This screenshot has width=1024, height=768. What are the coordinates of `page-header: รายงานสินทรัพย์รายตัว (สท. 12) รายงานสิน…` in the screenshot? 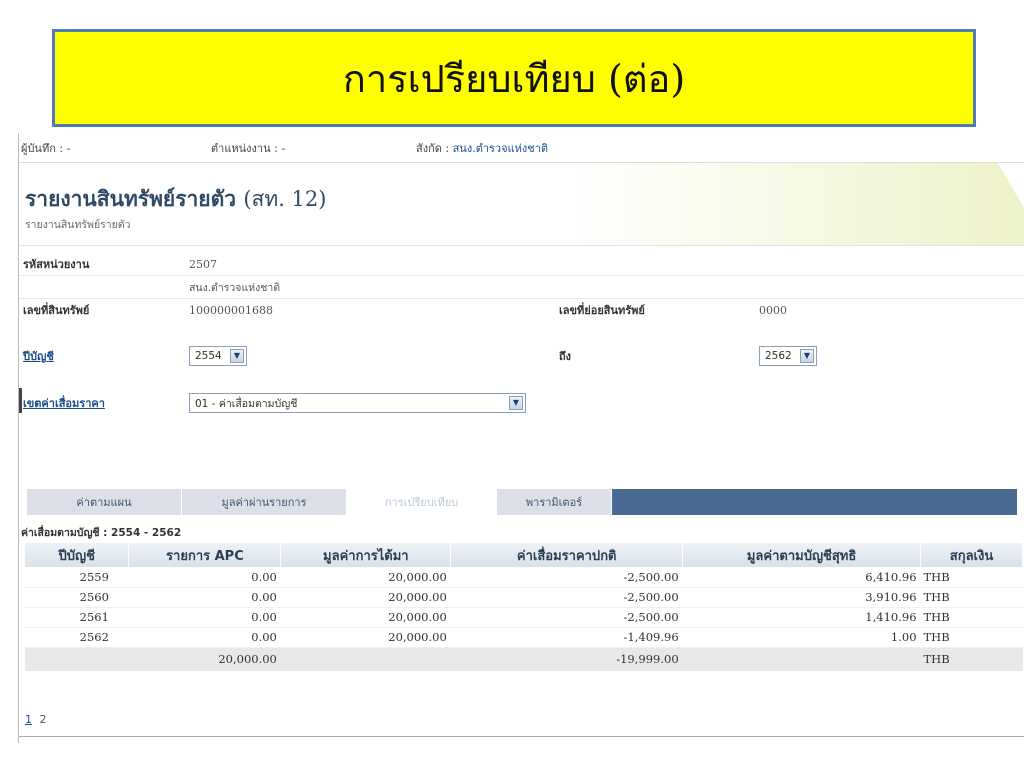 It's located at (521, 204).